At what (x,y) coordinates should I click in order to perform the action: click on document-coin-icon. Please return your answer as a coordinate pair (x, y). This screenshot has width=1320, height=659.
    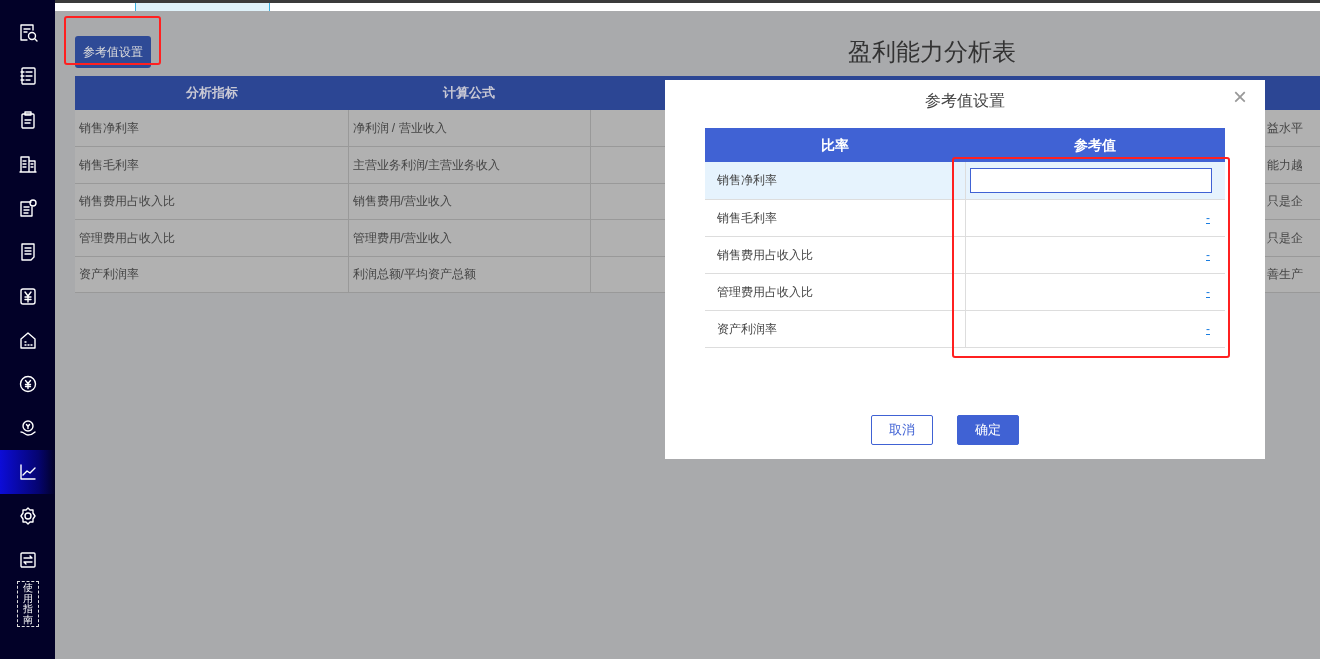
    Looking at the image, I should click on (27, 208).